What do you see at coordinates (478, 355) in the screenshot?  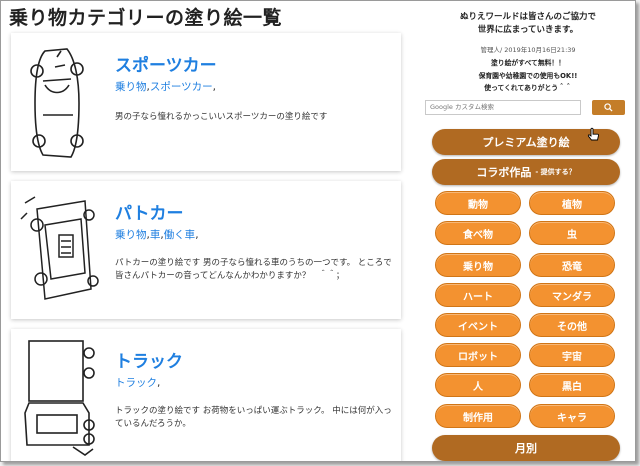 I see `category-button-robots: ロボット` at bounding box center [478, 355].